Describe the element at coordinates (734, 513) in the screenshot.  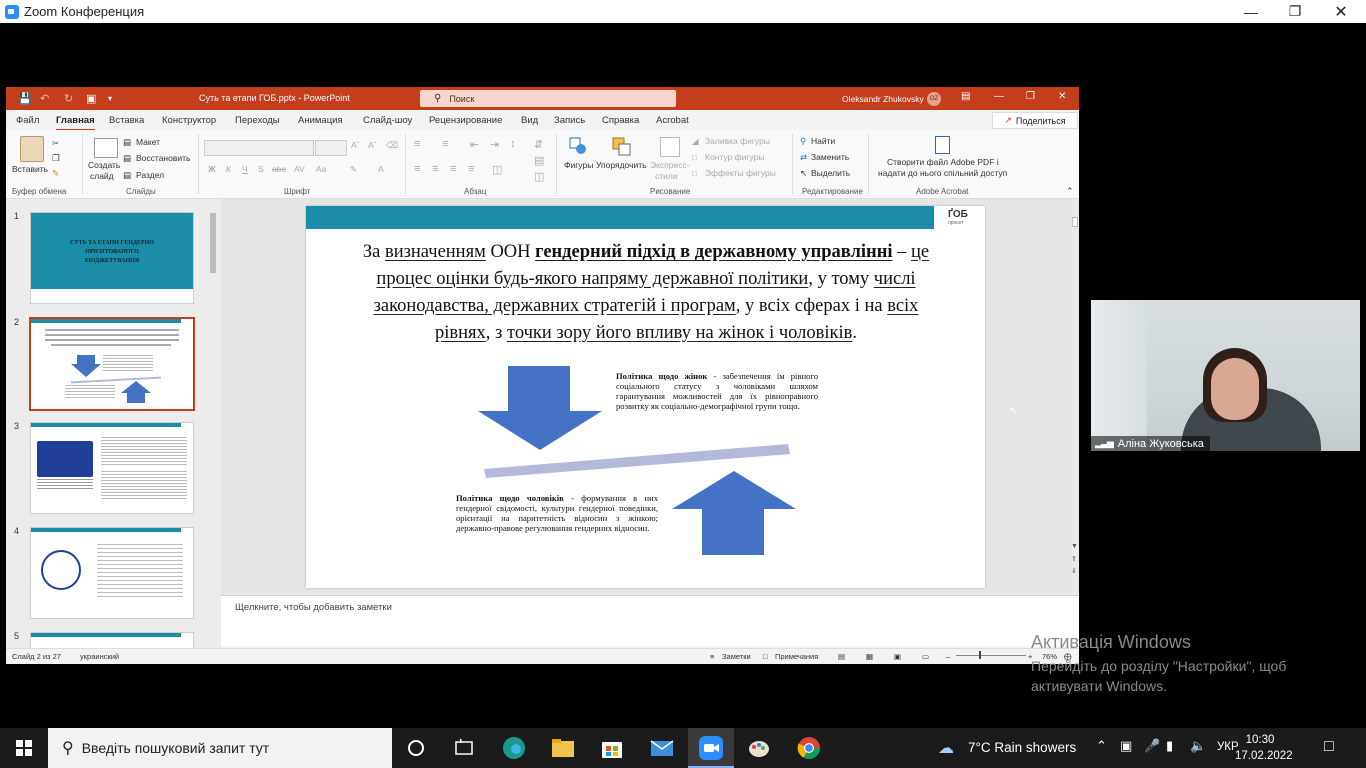
I see `up-arrow-shape` at that location.